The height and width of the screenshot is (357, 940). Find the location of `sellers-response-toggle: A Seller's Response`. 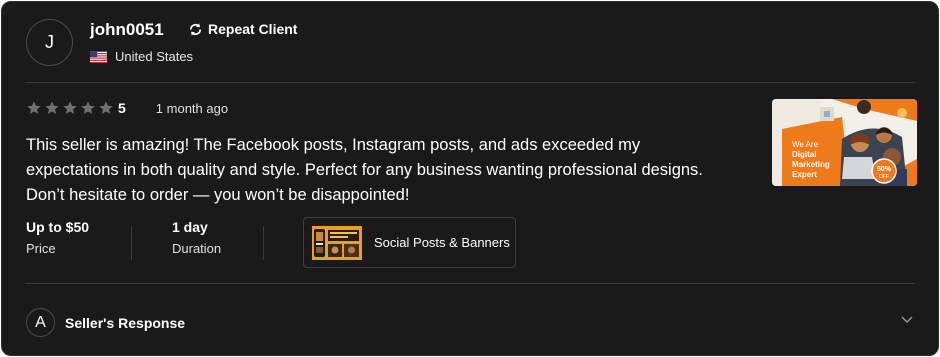

sellers-response-toggle: A Seller's Response is located at coordinates (105, 322).